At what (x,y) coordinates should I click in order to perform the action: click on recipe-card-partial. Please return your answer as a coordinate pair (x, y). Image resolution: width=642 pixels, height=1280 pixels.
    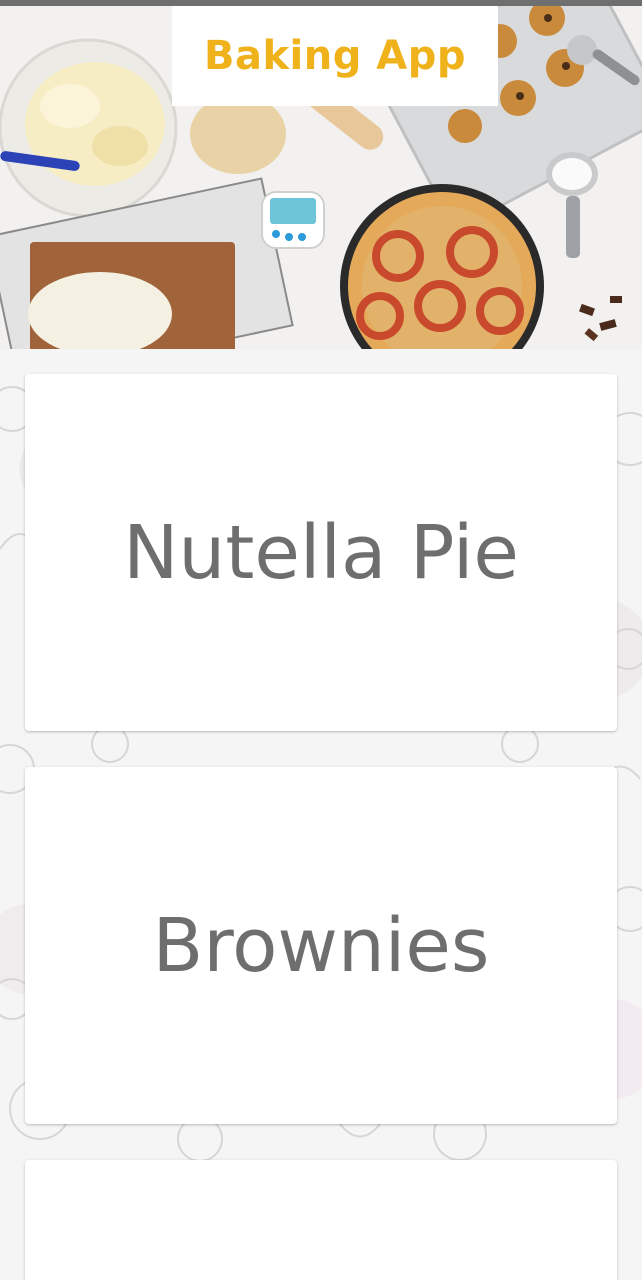
    Looking at the image, I should click on (321, 1220).